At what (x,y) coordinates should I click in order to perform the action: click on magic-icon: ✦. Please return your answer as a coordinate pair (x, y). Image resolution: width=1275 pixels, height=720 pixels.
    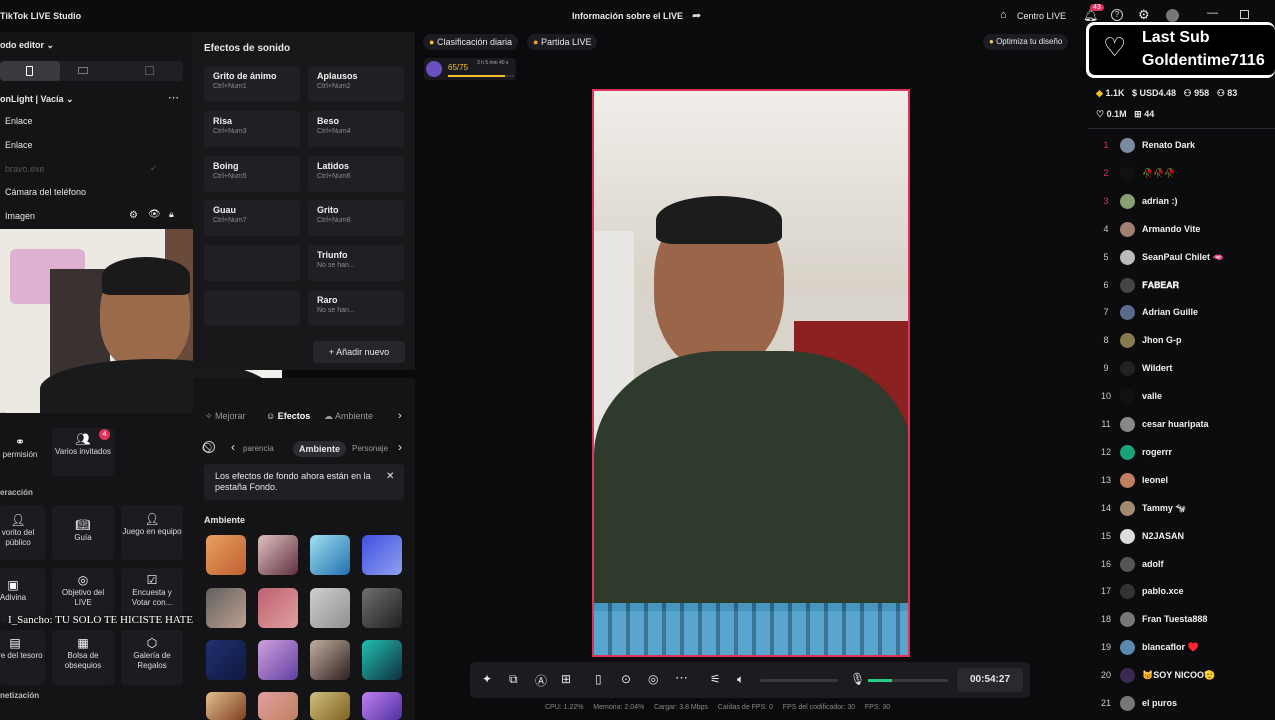
    Looking at the image, I should click on (487, 679).